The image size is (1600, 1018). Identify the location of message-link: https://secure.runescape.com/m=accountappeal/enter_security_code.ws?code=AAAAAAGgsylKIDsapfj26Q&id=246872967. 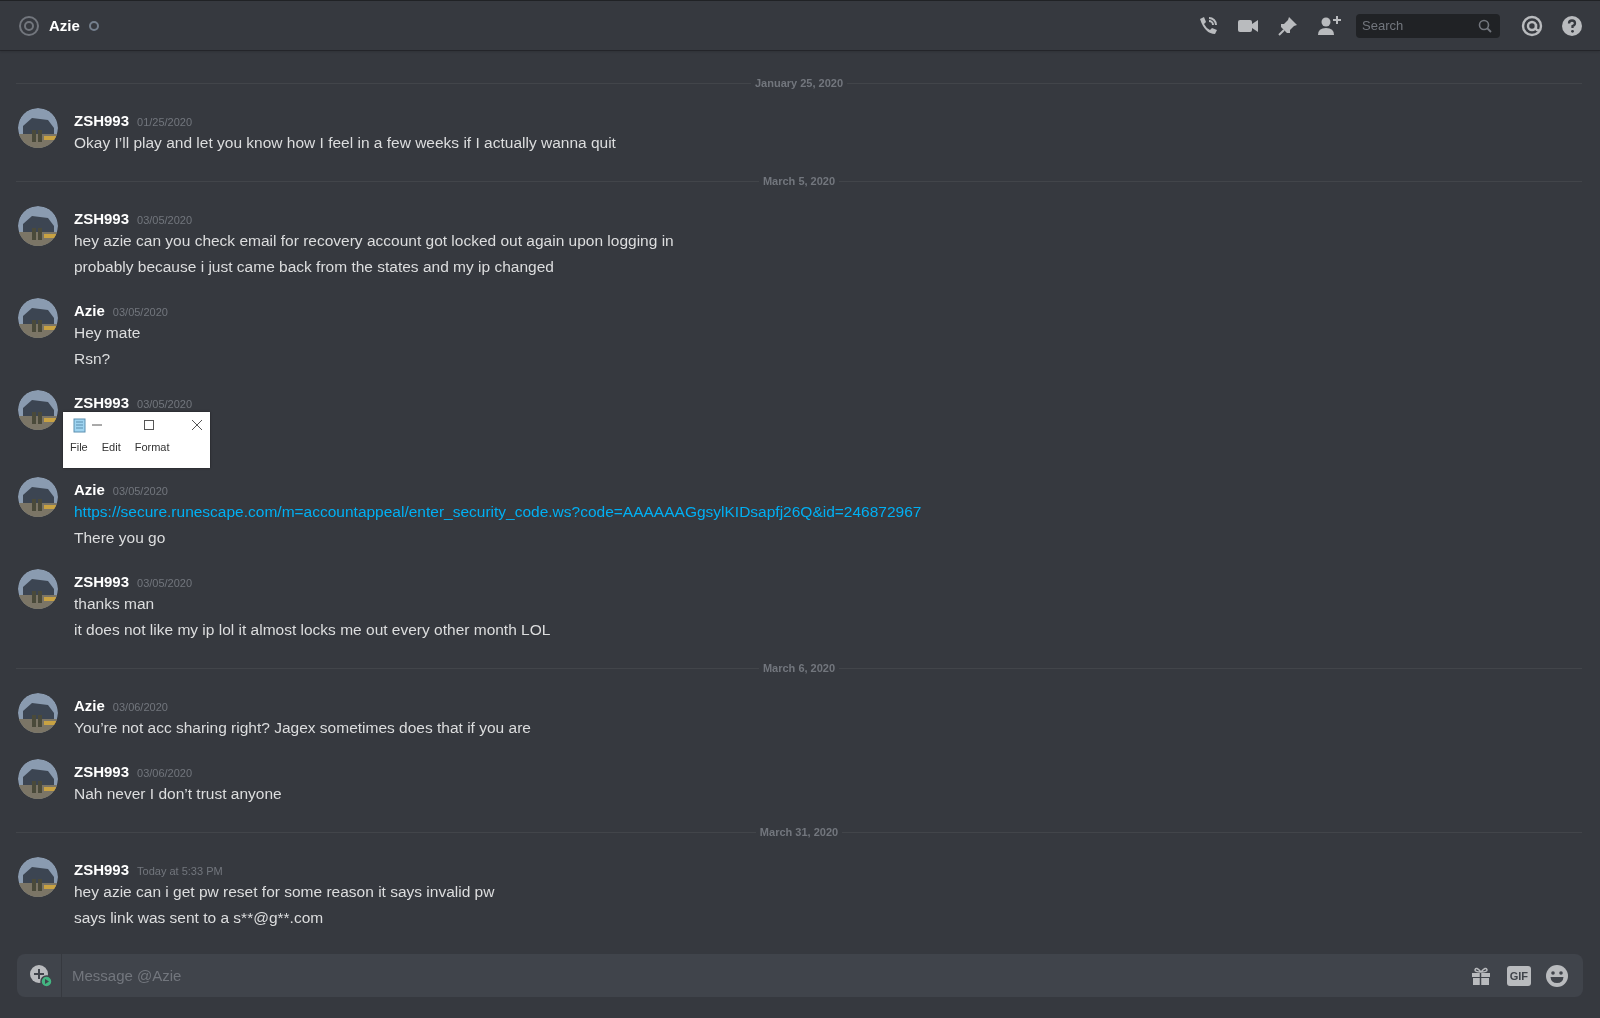
(498, 512).